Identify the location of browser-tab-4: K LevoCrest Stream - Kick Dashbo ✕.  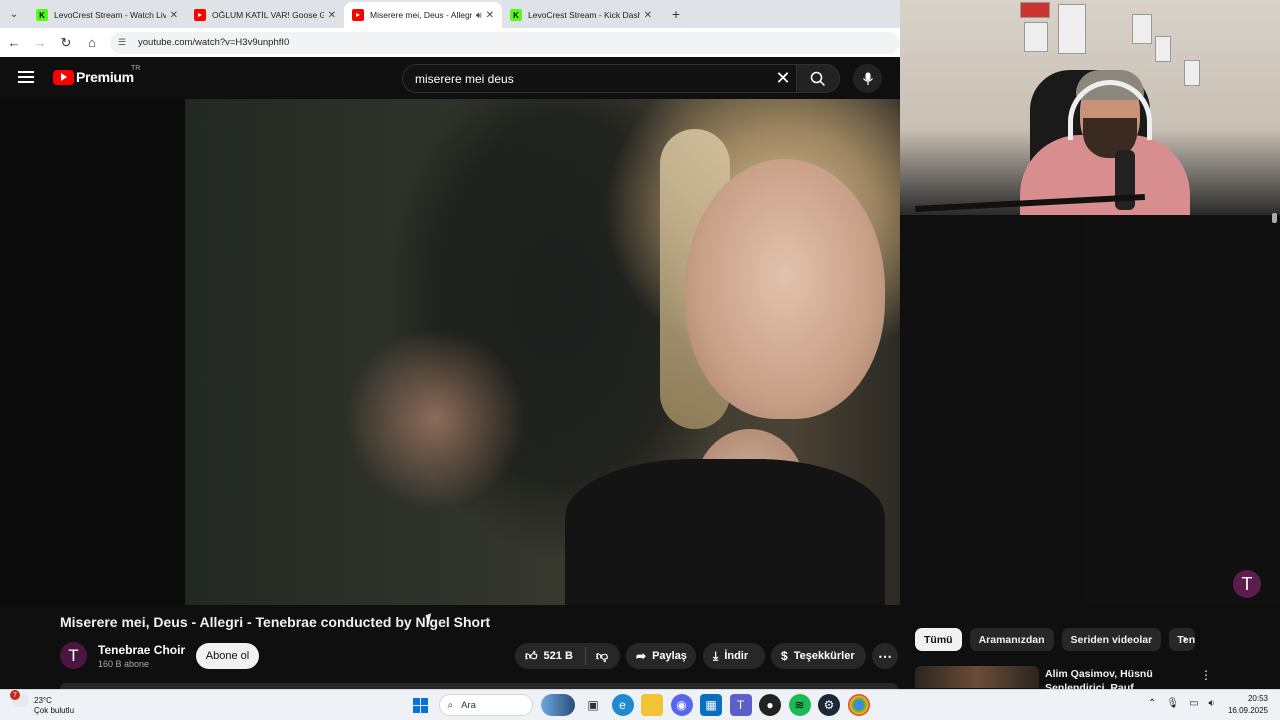
(581, 15).